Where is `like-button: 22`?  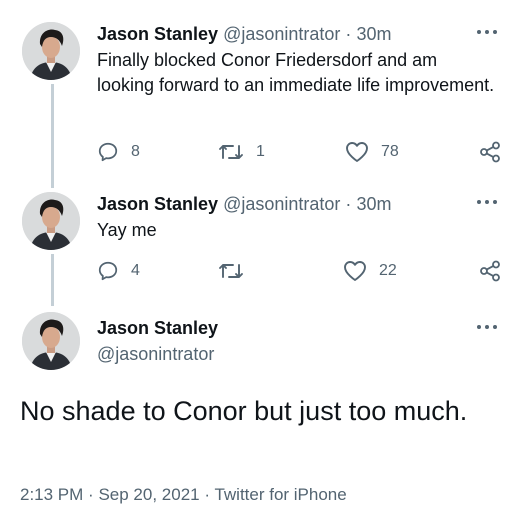 like-button: 22 is located at coordinates (370, 271).